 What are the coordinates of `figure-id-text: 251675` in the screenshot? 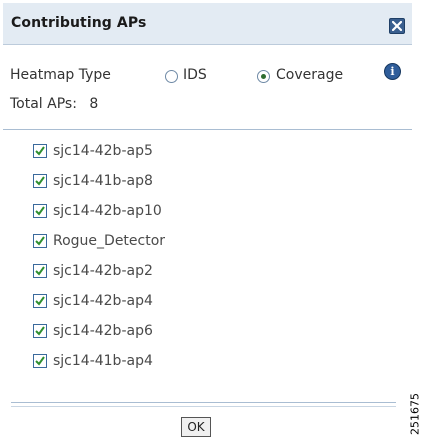 It's located at (415, 414).